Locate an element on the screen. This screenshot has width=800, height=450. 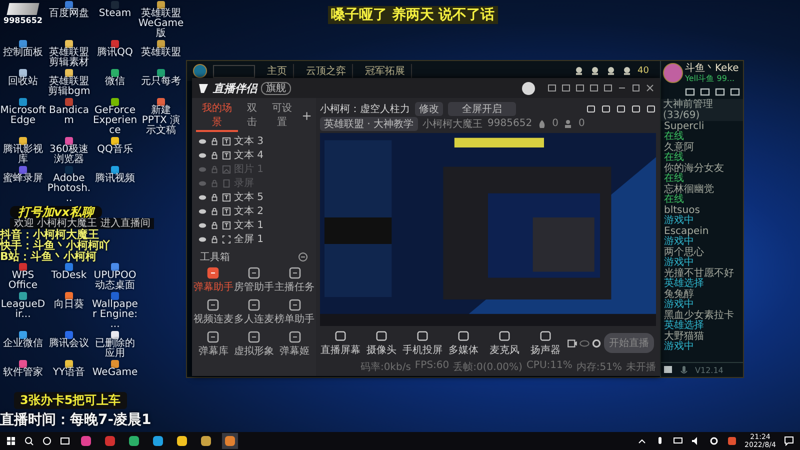
desktop-icon: GeForce Experience is located at coordinates (115, 117).